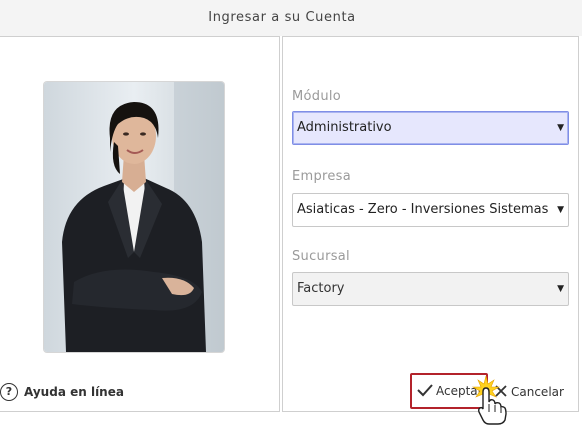 The height and width of the screenshot is (430, 582). What do you see at coordinates (321, 288) in the screenshot?
I see `sucursal-value: Factory` at bounding box center [321, 288].